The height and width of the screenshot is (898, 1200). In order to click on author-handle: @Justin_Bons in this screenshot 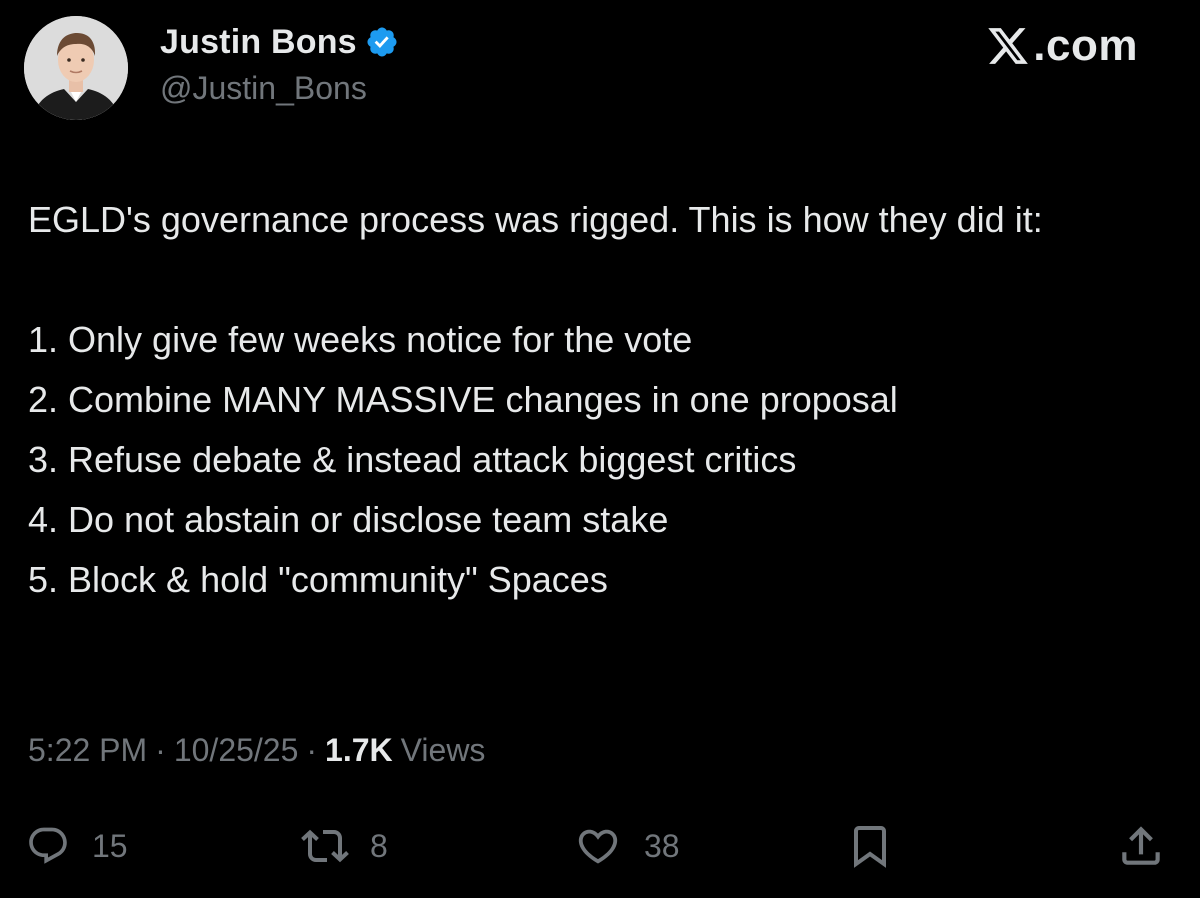, I will do `click(279, 88)`.